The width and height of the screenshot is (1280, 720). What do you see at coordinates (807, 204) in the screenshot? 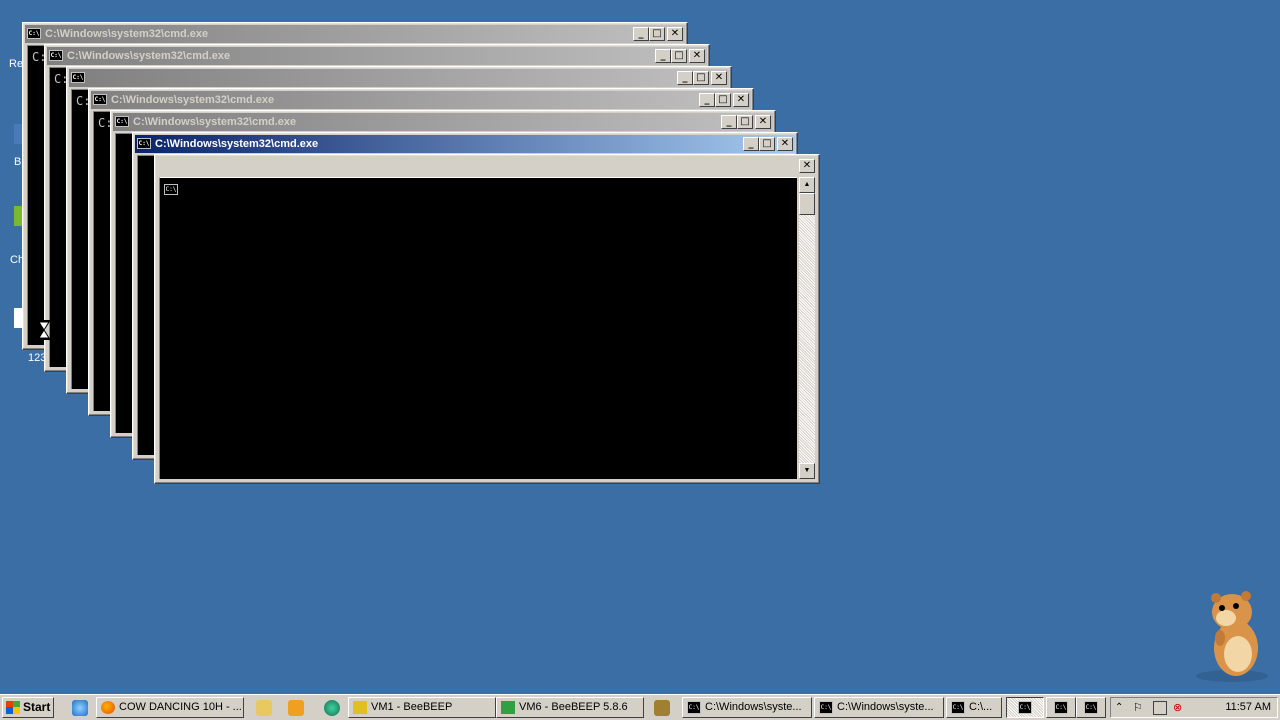
I see `scroll-thumb` at bounding box center [807, 204].